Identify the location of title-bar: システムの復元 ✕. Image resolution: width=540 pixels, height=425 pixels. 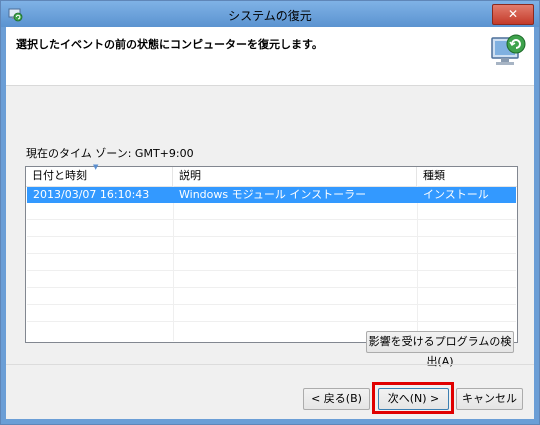
(270, 14).